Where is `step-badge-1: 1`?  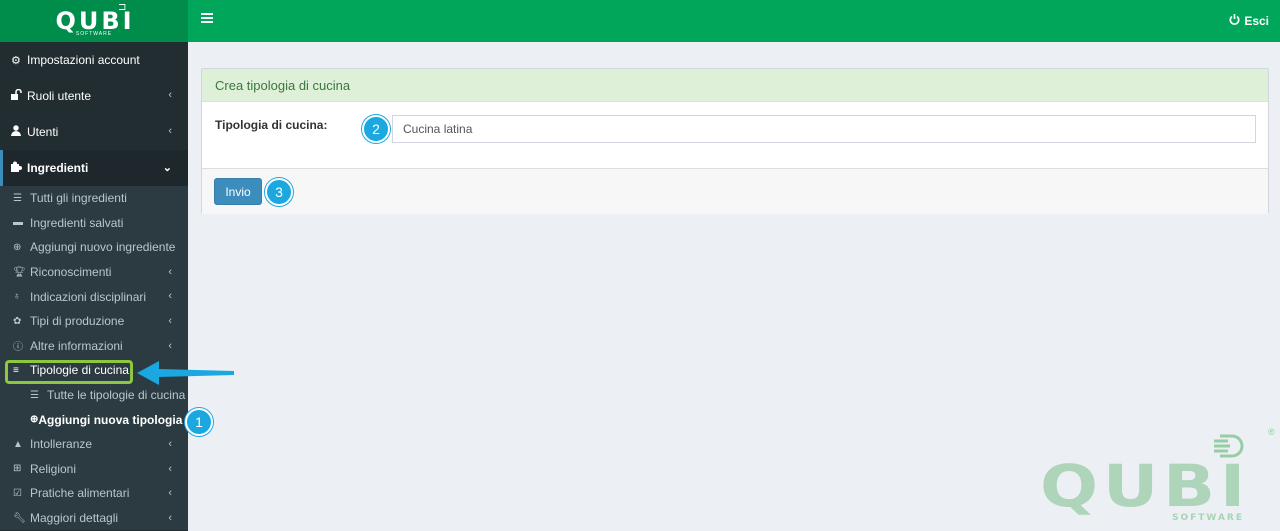 step-badge-1: 1 is located at coordinates (199, 422).